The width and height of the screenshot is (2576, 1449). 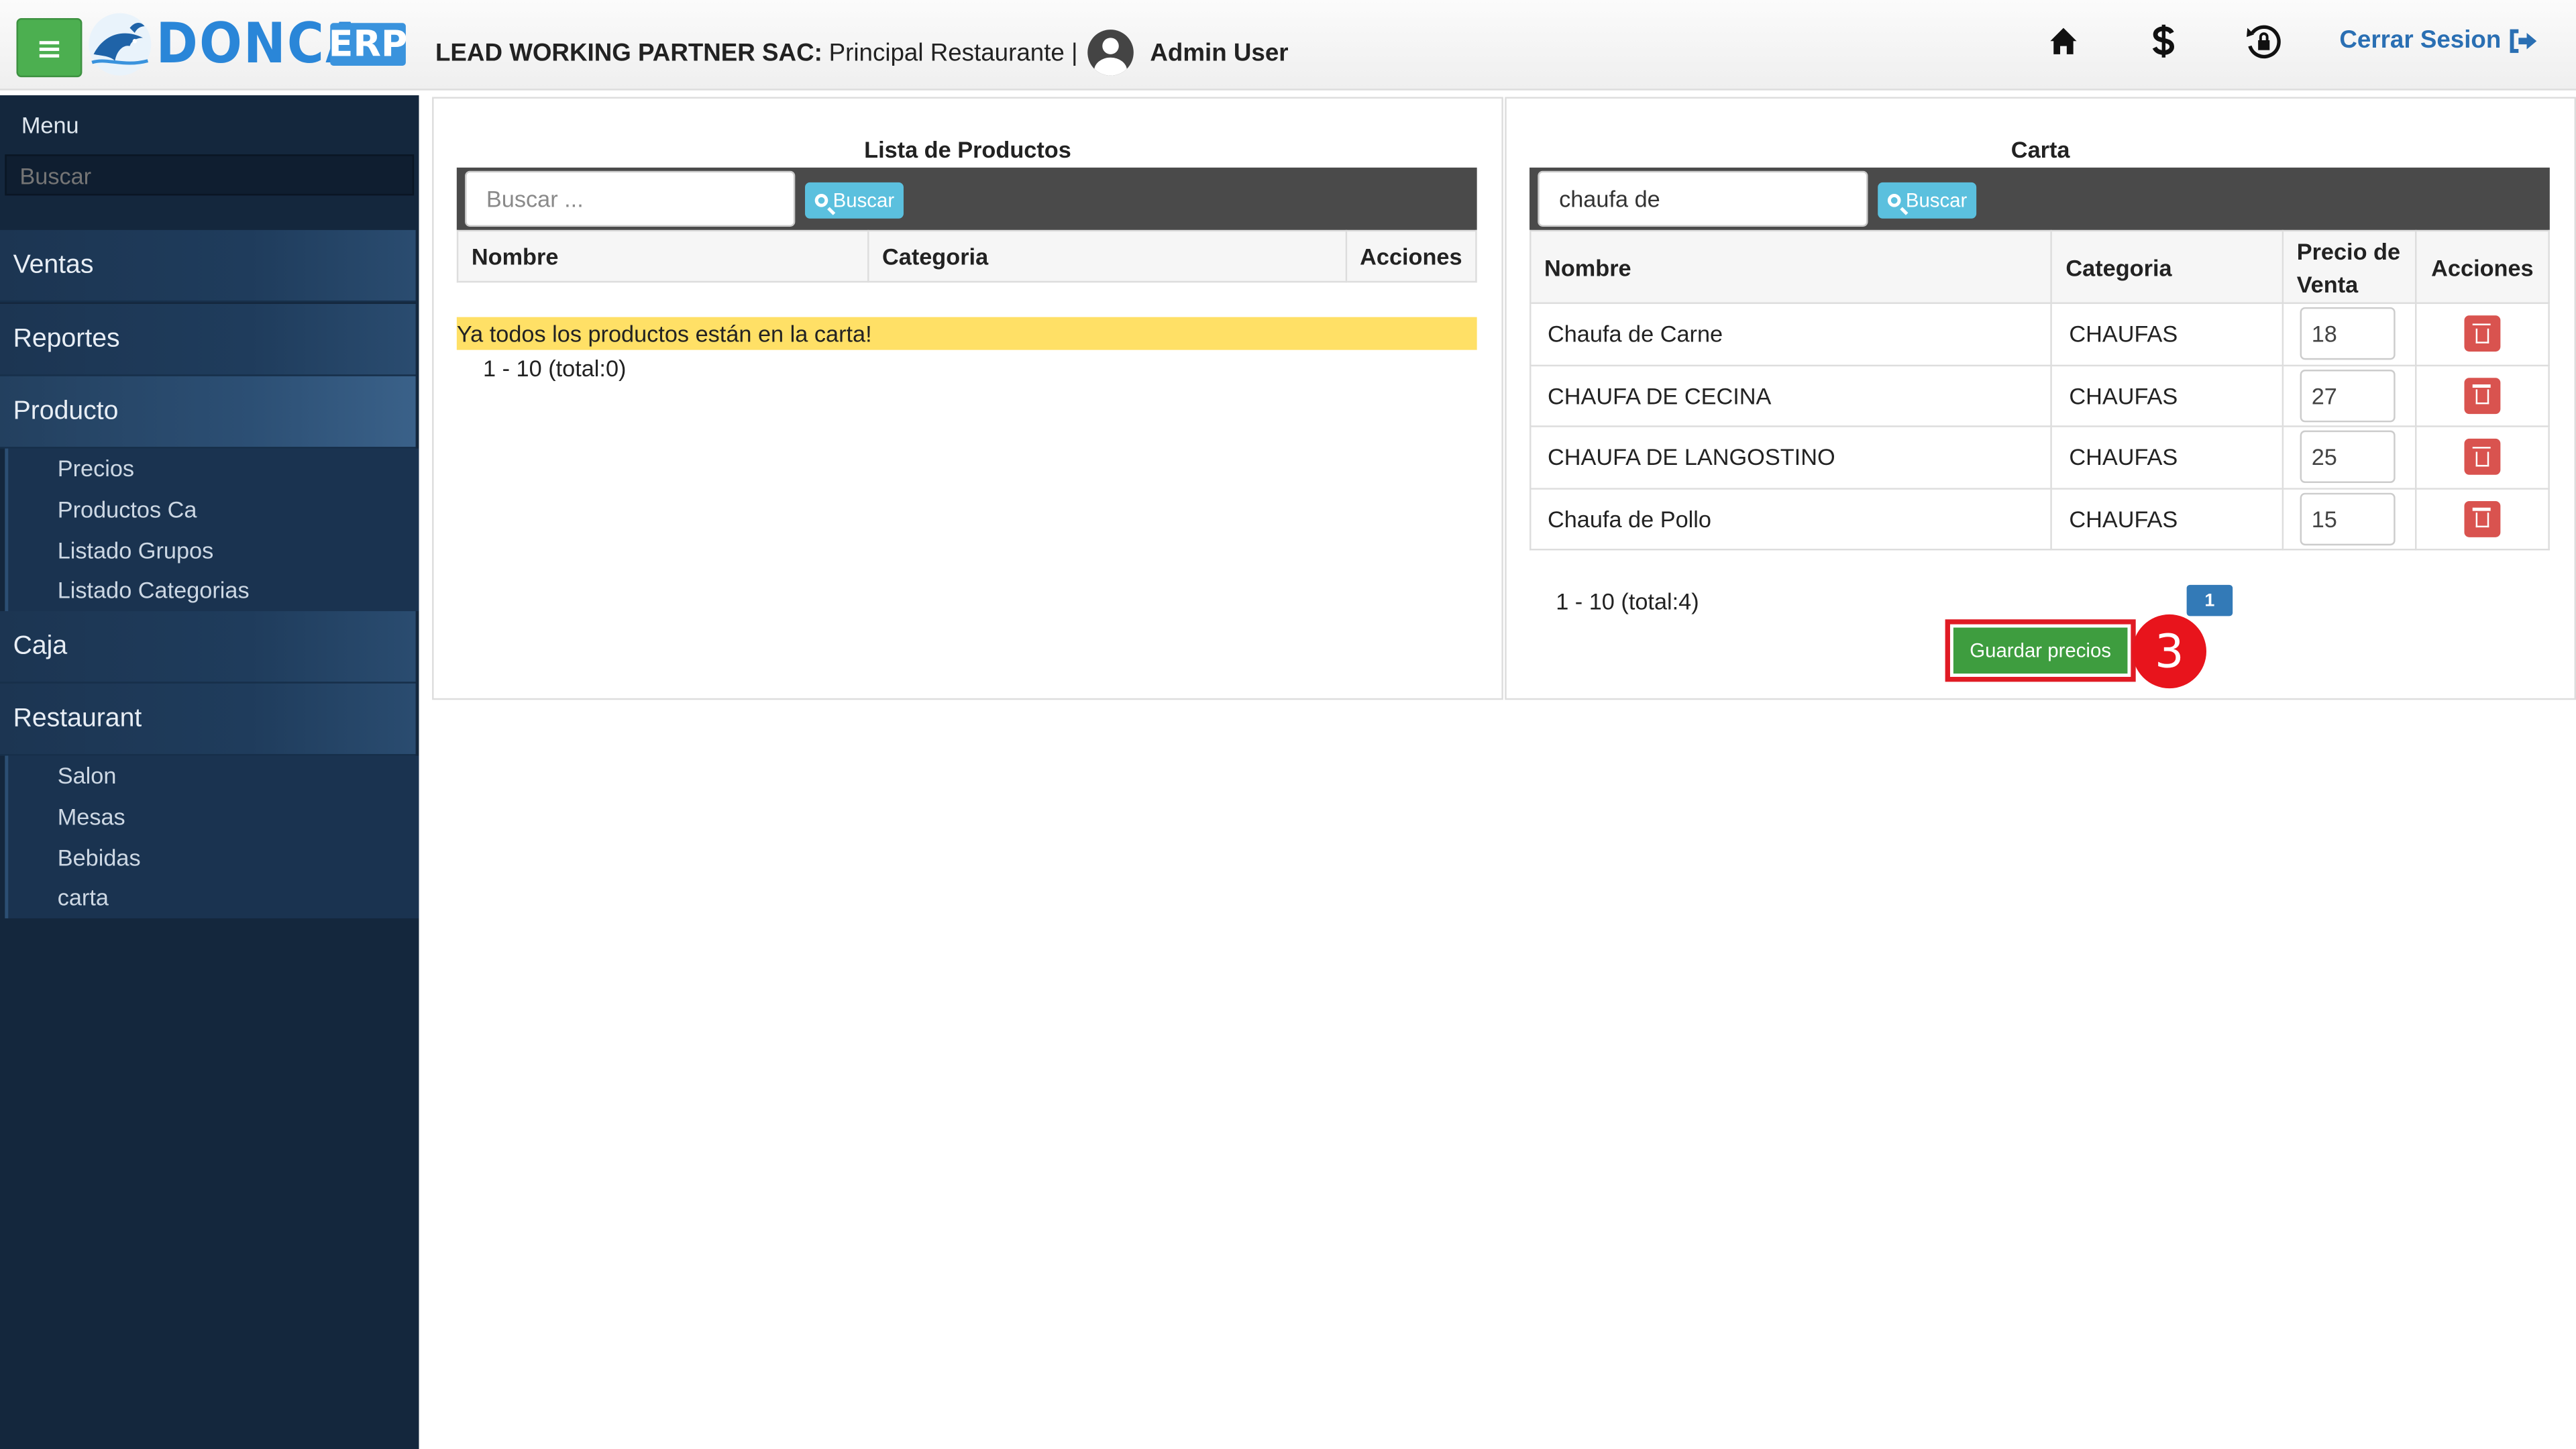 I want to click on sidebar-item-mesas: Mesas, so click(x=213, y=816).